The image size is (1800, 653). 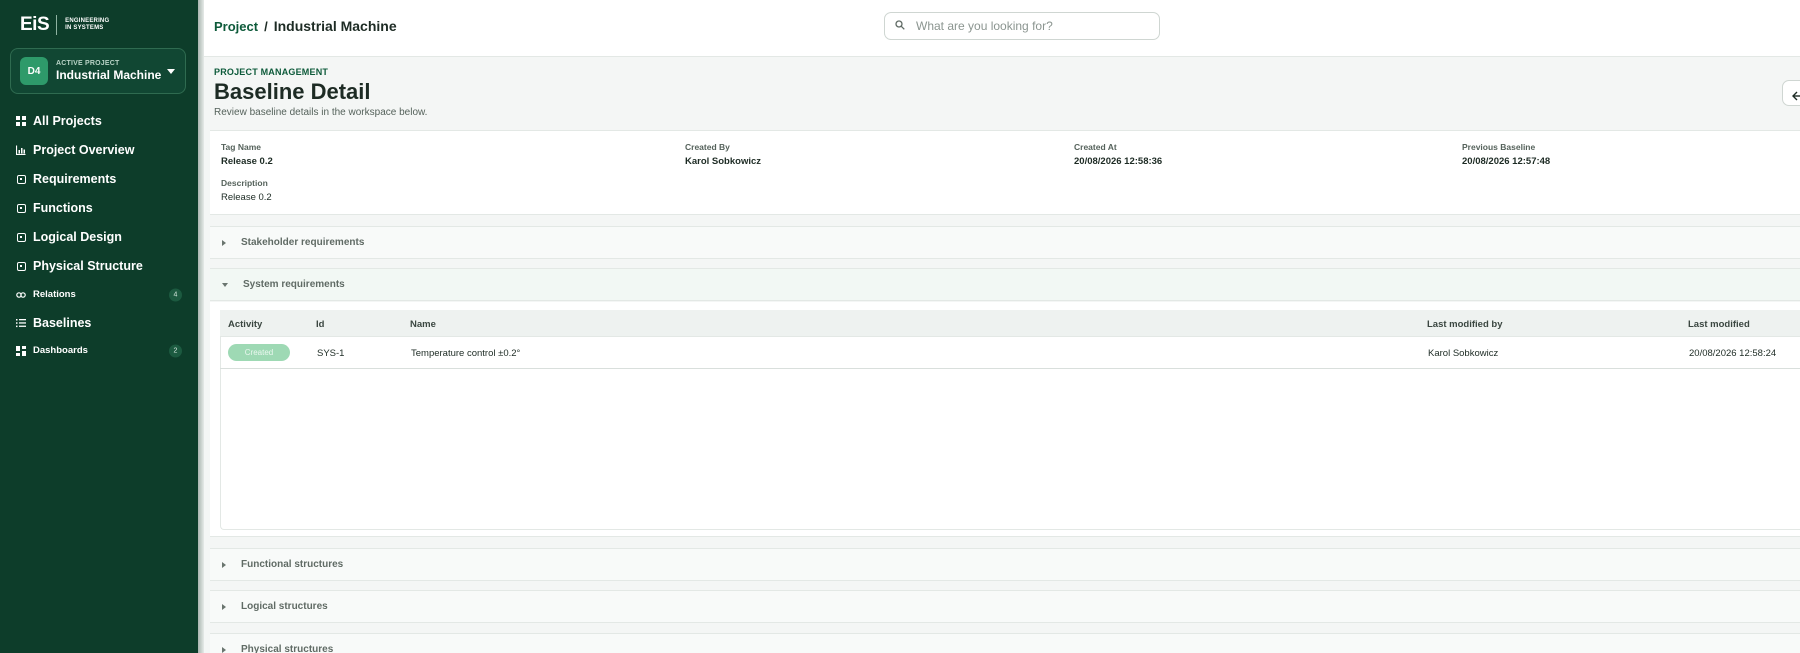 I want to click on caret-down-icon, so click(x=225, y=284).